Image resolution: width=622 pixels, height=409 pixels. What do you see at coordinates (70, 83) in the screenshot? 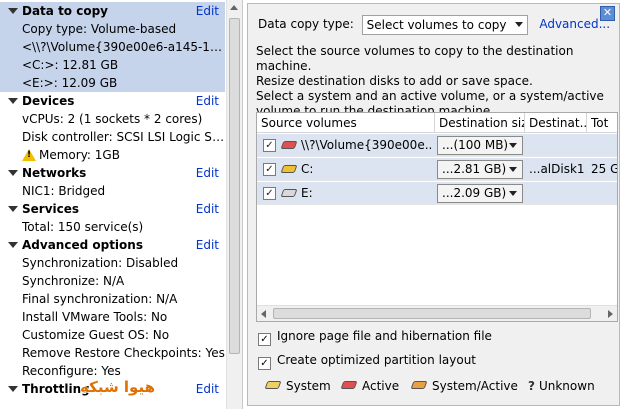
I see `summary-row: <E:>: 12.09 GB` at bounding box center [70, 83].